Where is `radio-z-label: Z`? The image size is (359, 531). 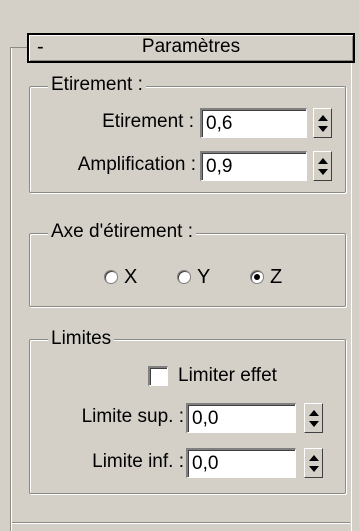
radio-z-label: Z is located at coordinates (276, 277).